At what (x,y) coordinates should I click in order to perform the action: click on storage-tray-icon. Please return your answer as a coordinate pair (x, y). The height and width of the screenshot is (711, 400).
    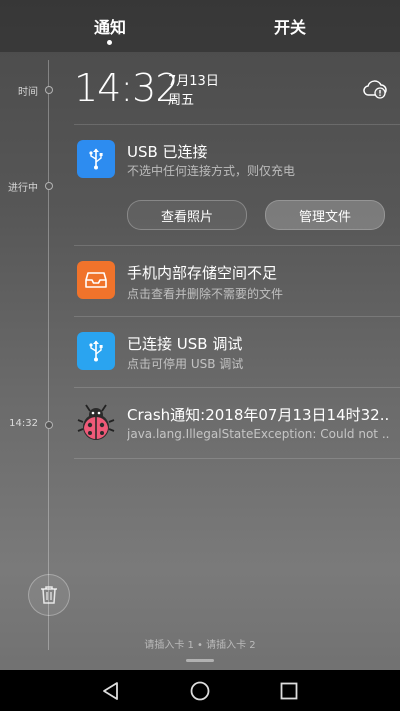
    Looking at the image, I should click on (96, 280).